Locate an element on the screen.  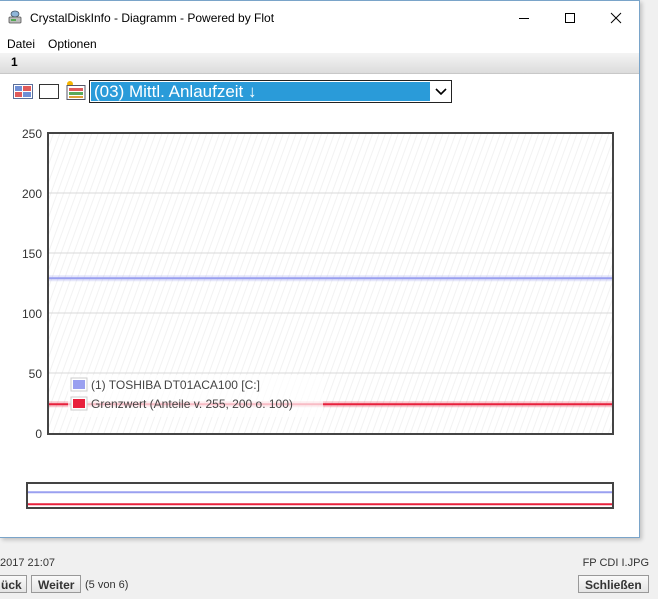
status-filename: FP CDI I.JPG is located at coordinates (615, 563).